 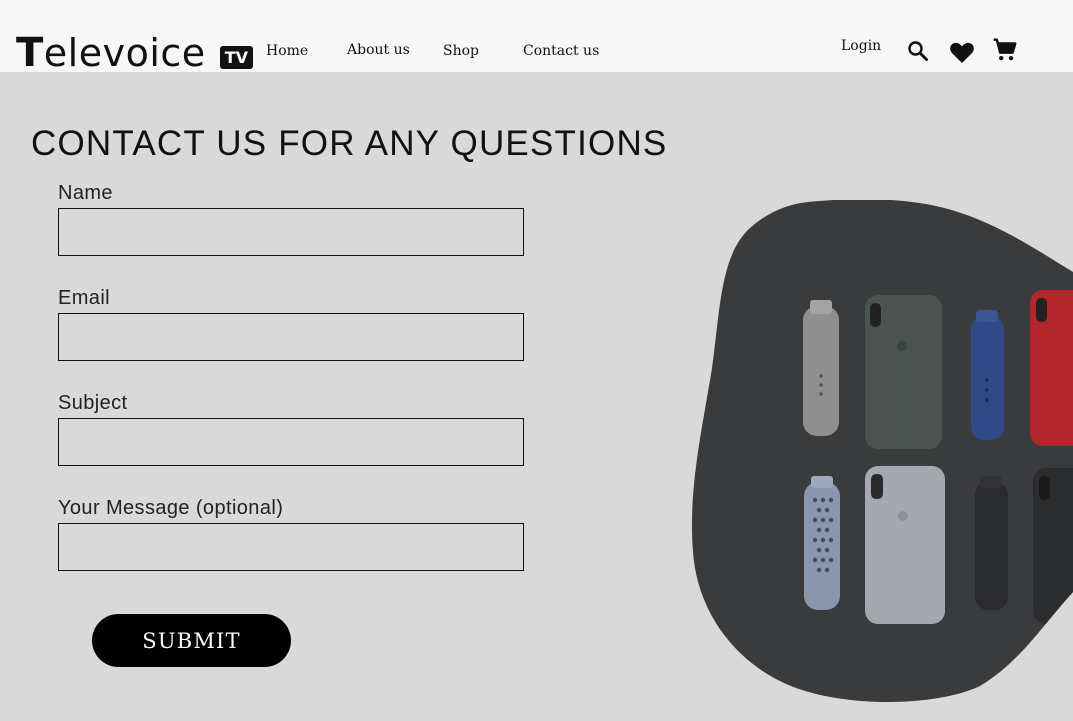 I want to click on name-input, so click(x=291, y=232).